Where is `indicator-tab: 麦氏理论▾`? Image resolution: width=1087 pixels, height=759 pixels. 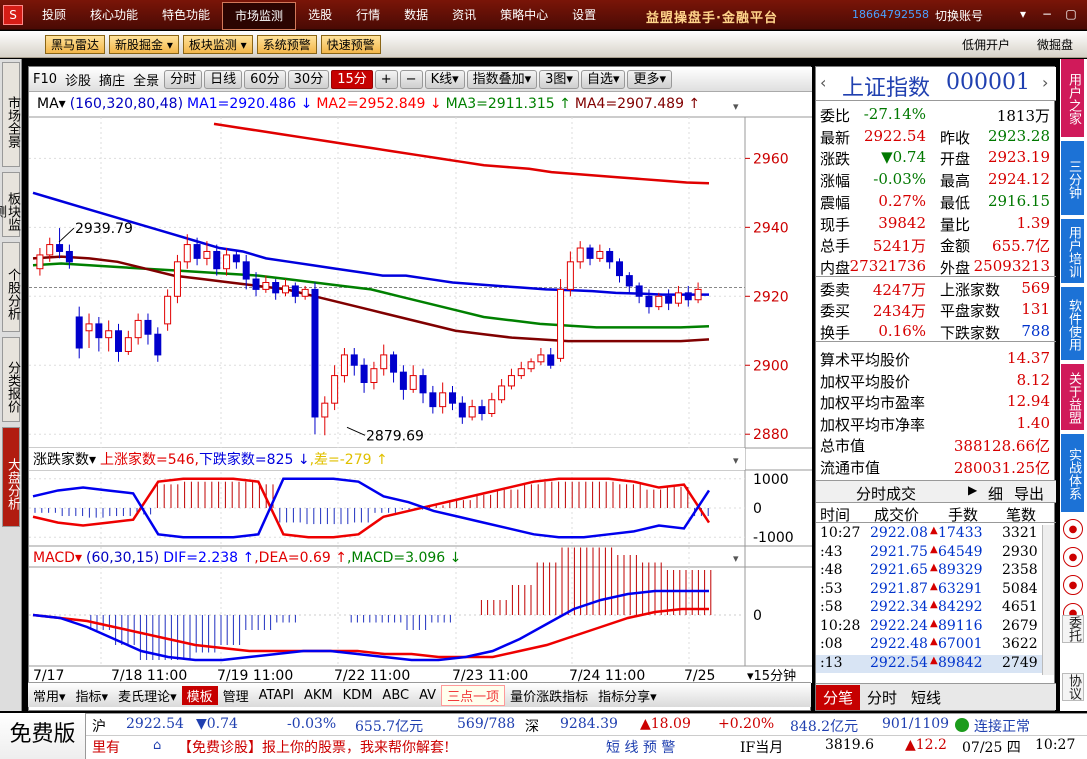 indicator-tab: 麦氏理论▾ is located at coordinates (147, 695).